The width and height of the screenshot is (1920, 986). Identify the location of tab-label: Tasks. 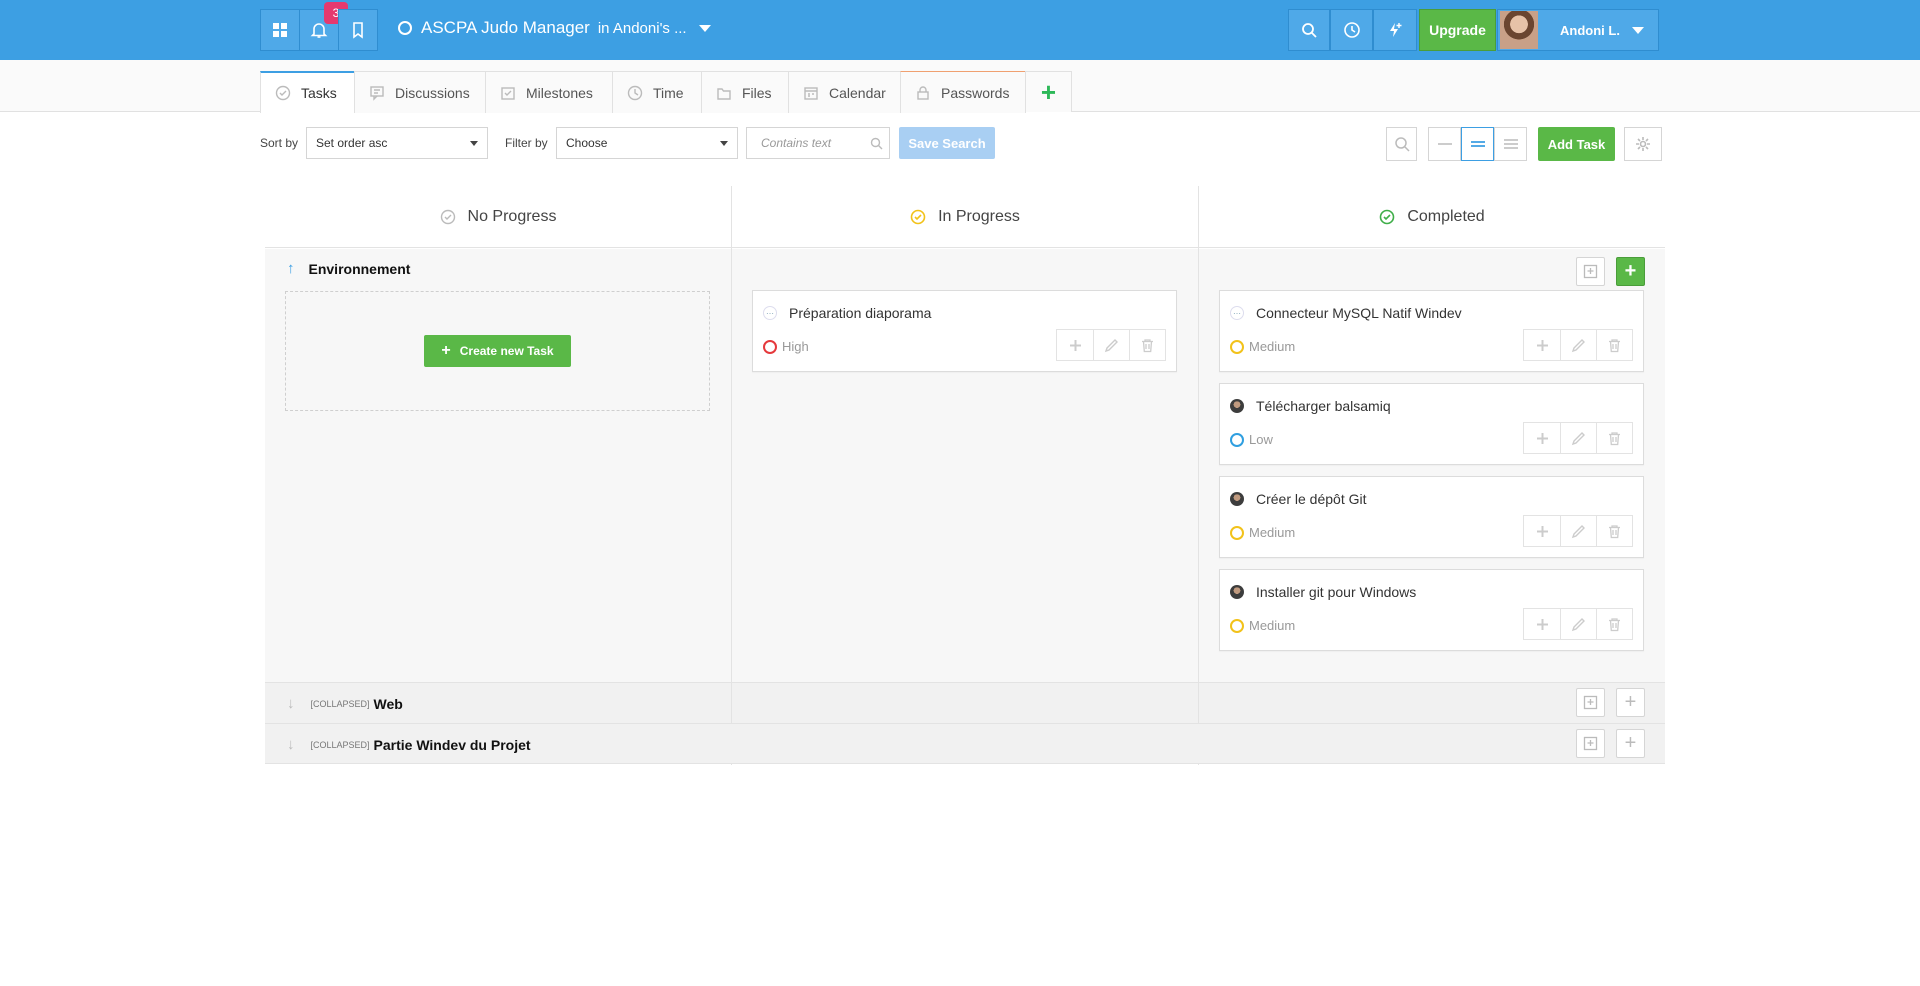
(319, 93).